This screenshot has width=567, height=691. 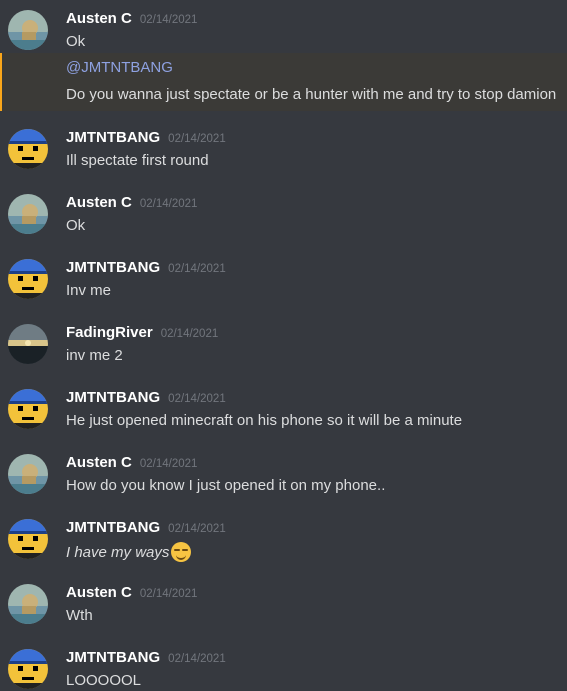 I want to click on mention-line: @JMTNTBANG, so click(x=119, y=67).